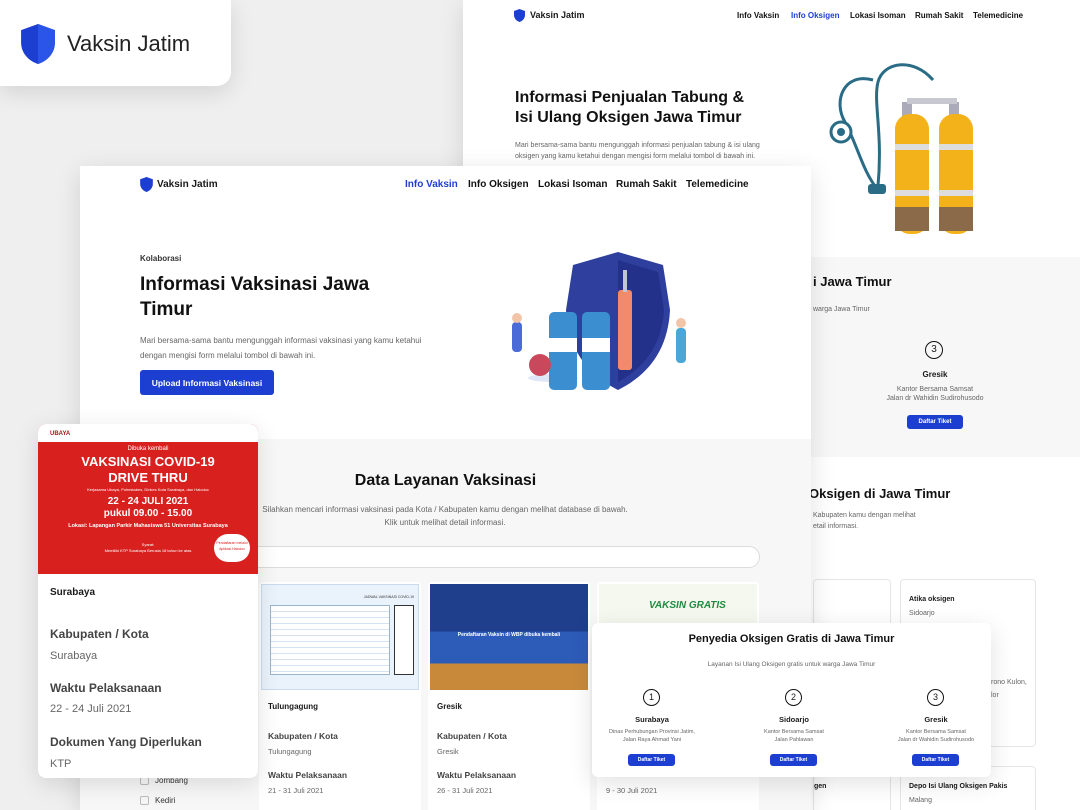  What do you see at coordinates (148, 449) in the screenshot?
I see `poster-kicker: Dibuka kembali` at bounding box center [148, 449].